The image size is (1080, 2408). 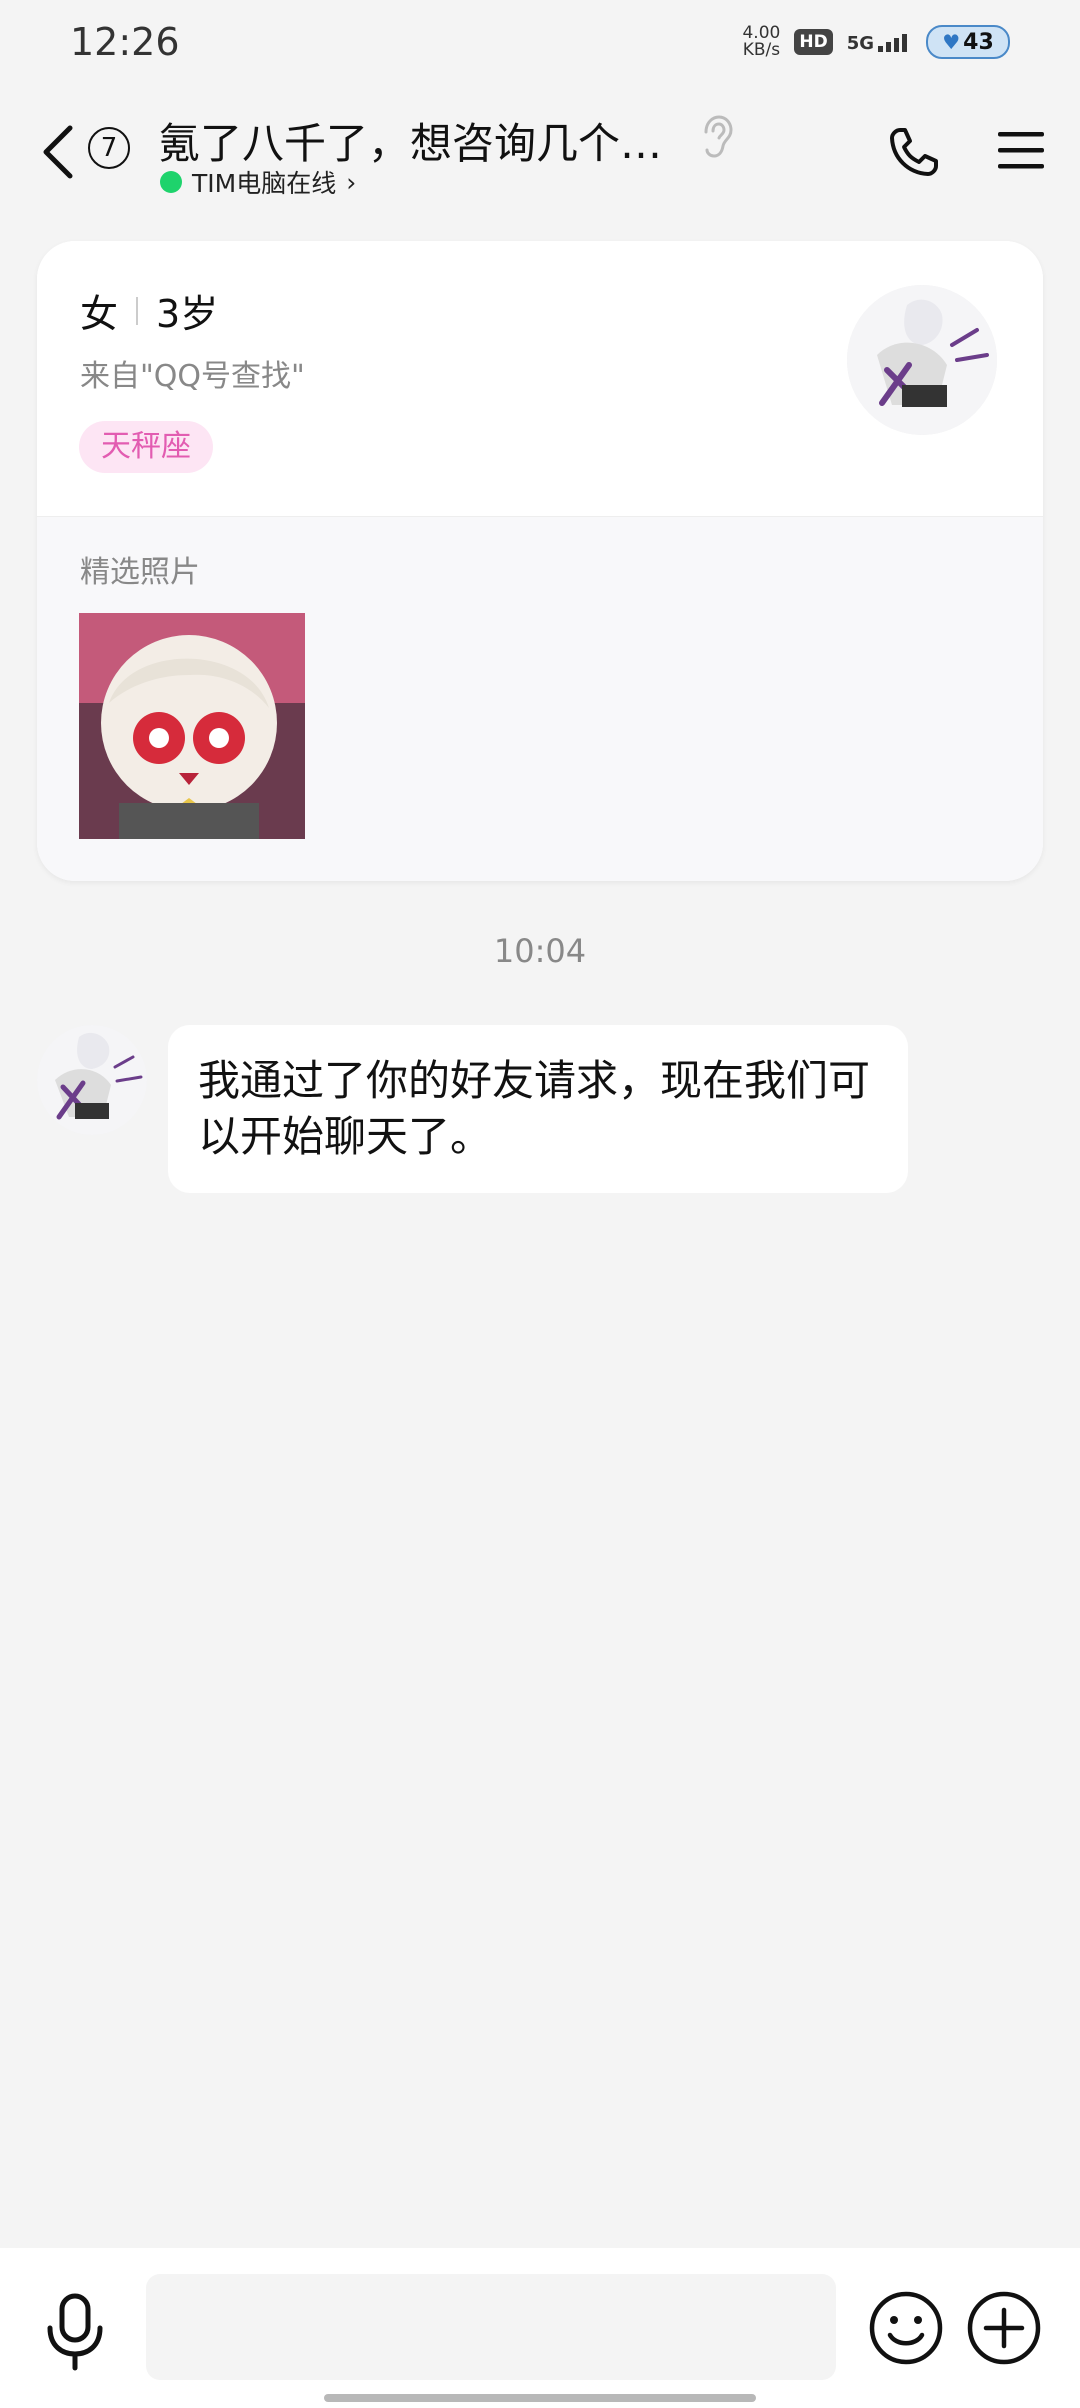 I want to click on ear-icon, so click(x=717, y=137).